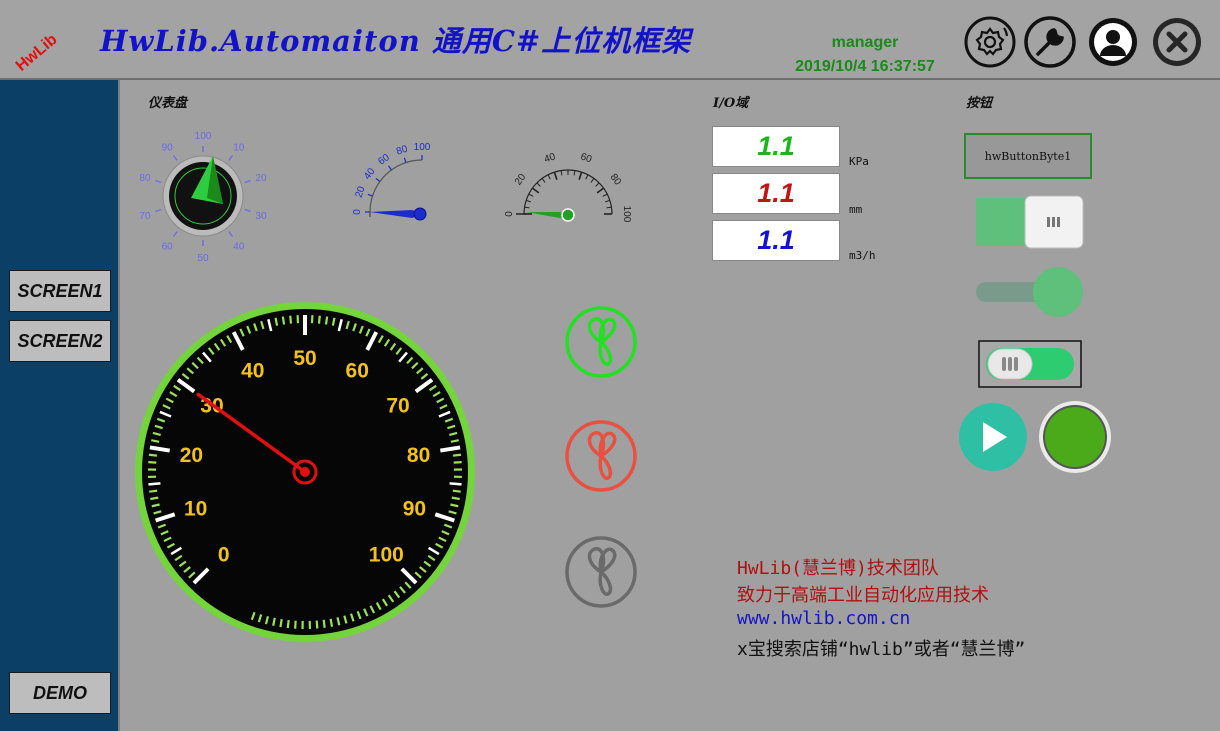 The image size is (1220, 731). I want to click on dial-tick-label: 30, so click(261, 216).